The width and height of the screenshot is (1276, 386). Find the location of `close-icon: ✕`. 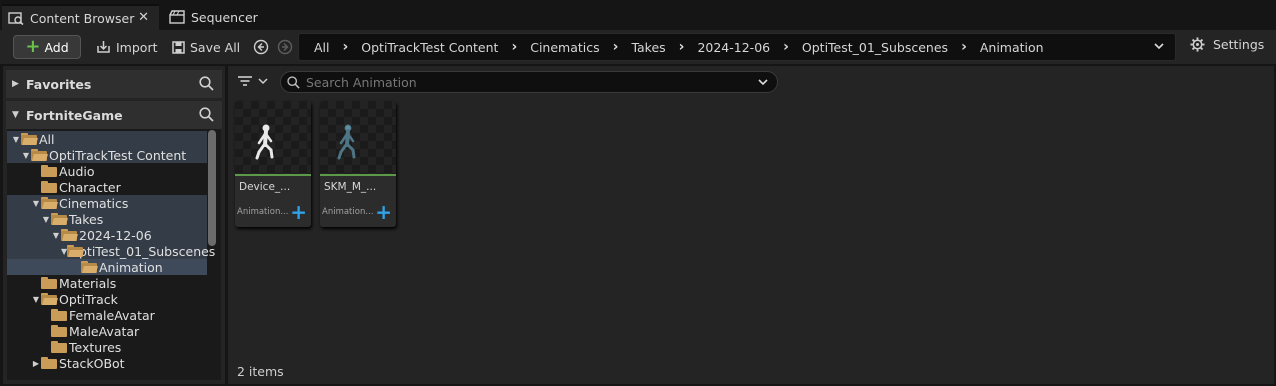

close-icon: ✕ is located at coordinates (143, 17).